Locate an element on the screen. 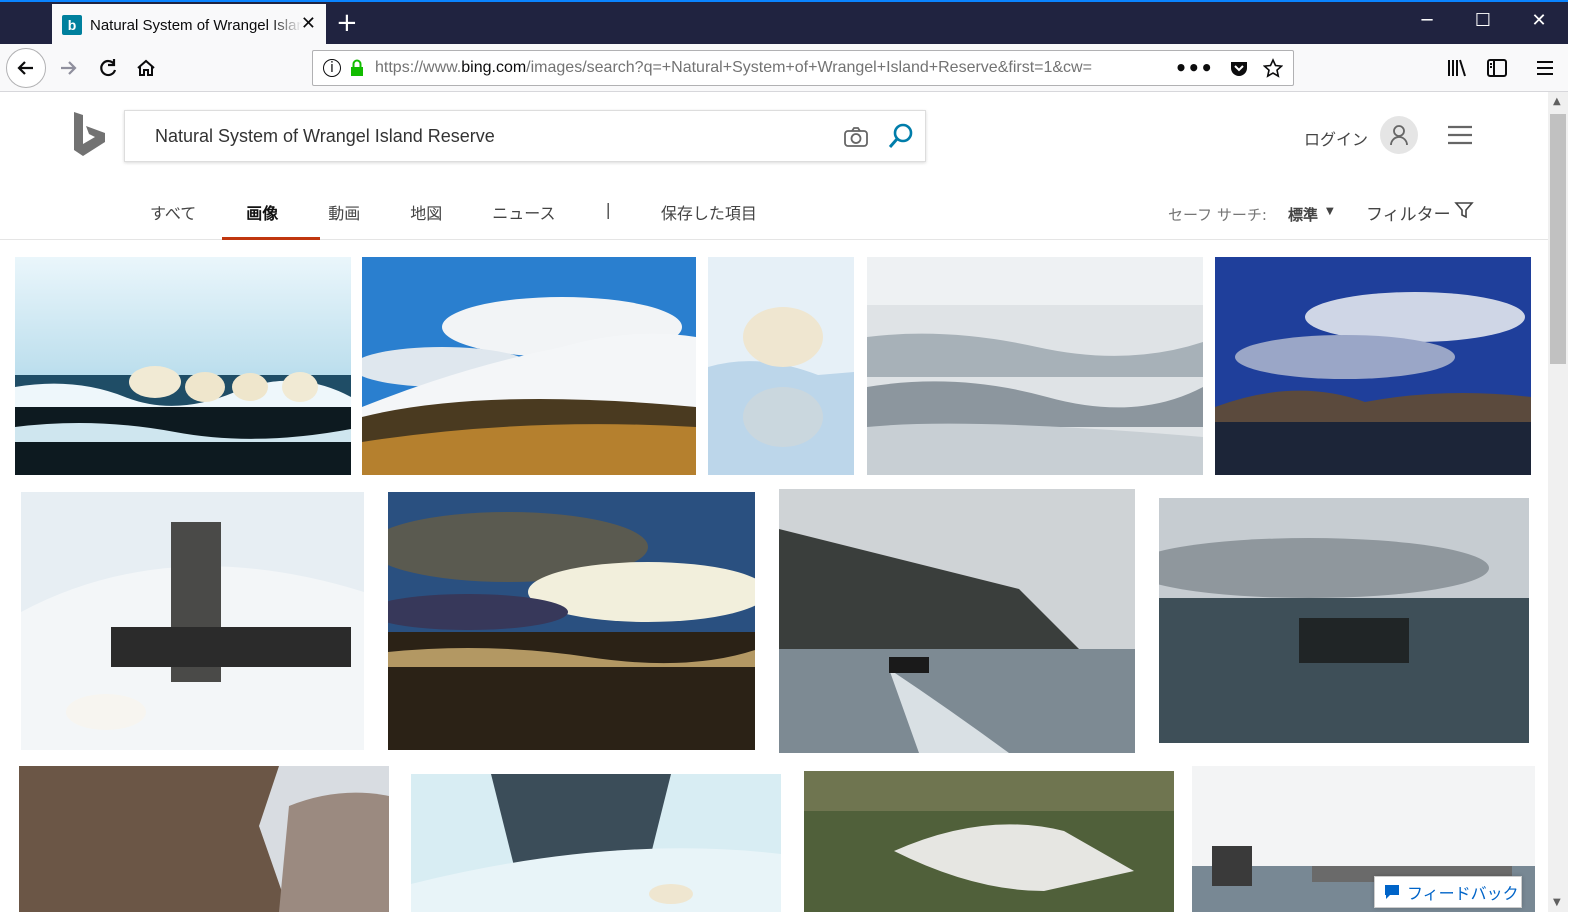 This screenshot has height=924, width=1588. polar-bear-snow-image is located at coordinates (596, 843).